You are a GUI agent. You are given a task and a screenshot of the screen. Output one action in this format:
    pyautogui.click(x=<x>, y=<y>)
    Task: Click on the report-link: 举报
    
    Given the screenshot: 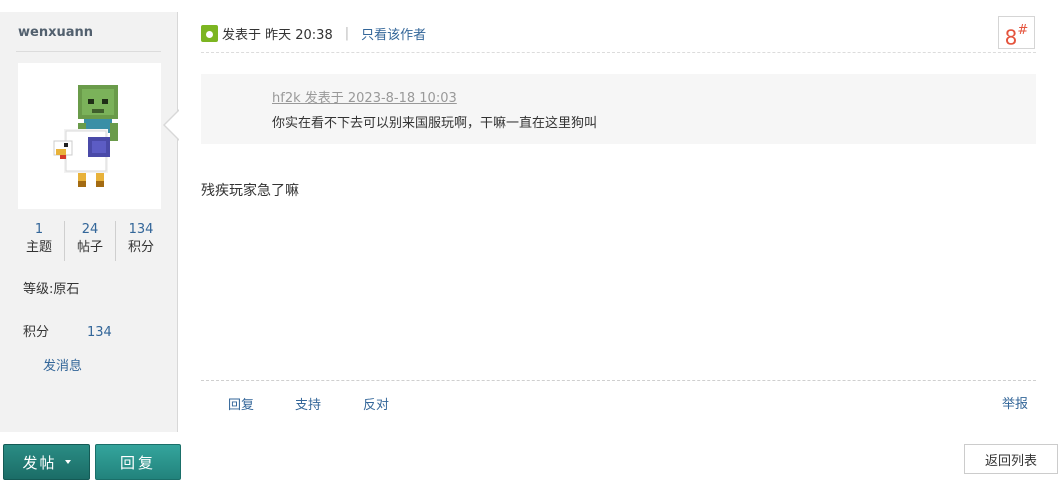 What is the action you would take?
    pyautogui.click(x=1015, y=402)
    